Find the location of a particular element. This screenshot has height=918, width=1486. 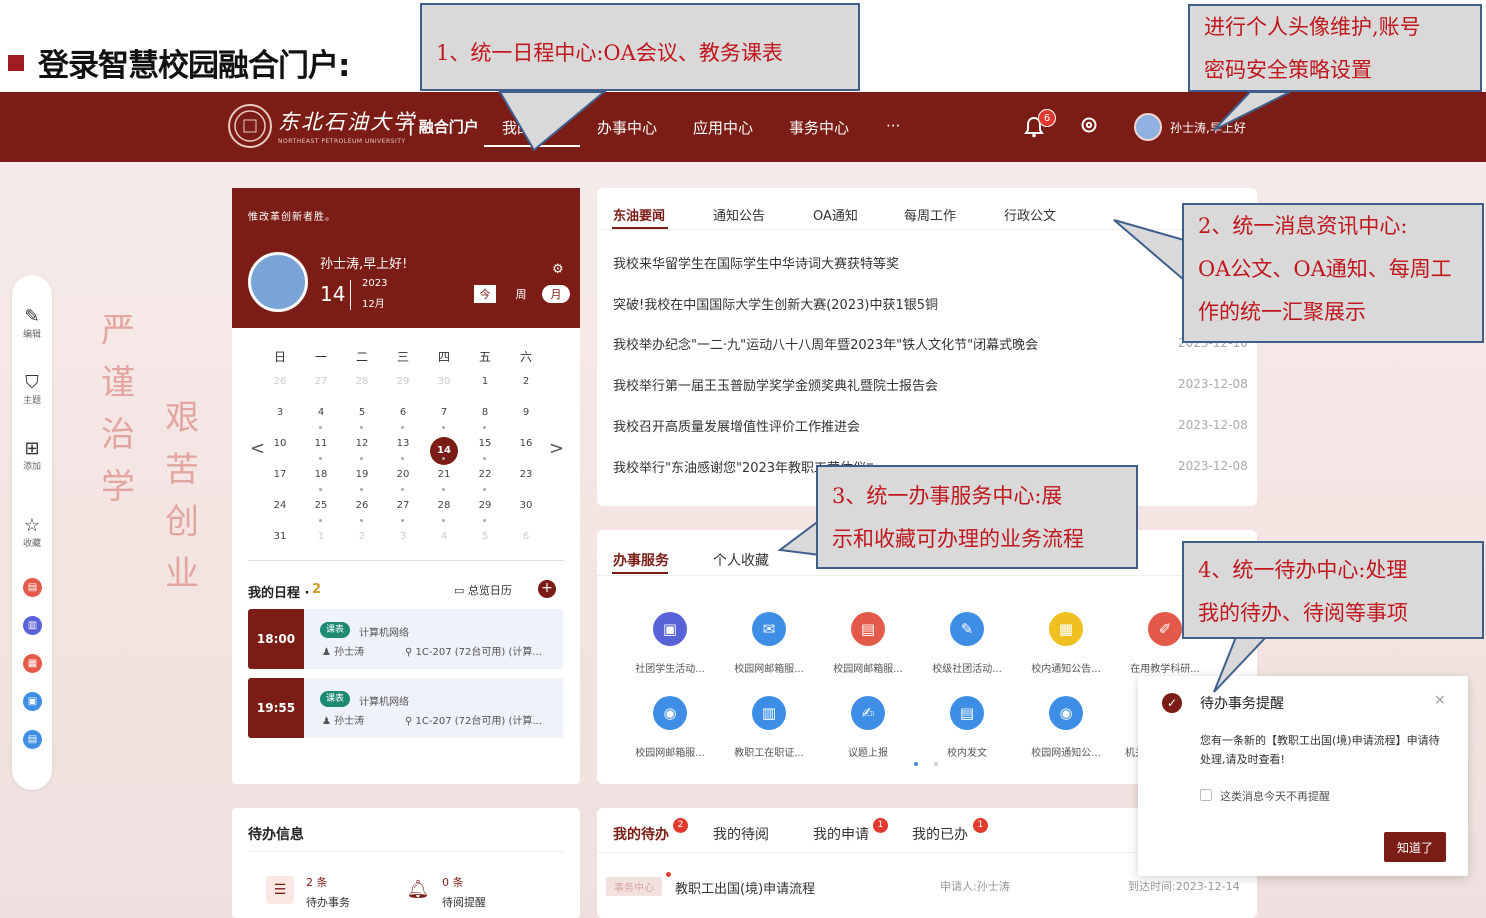

callout-1-tail is located at coordinates (552, 121).